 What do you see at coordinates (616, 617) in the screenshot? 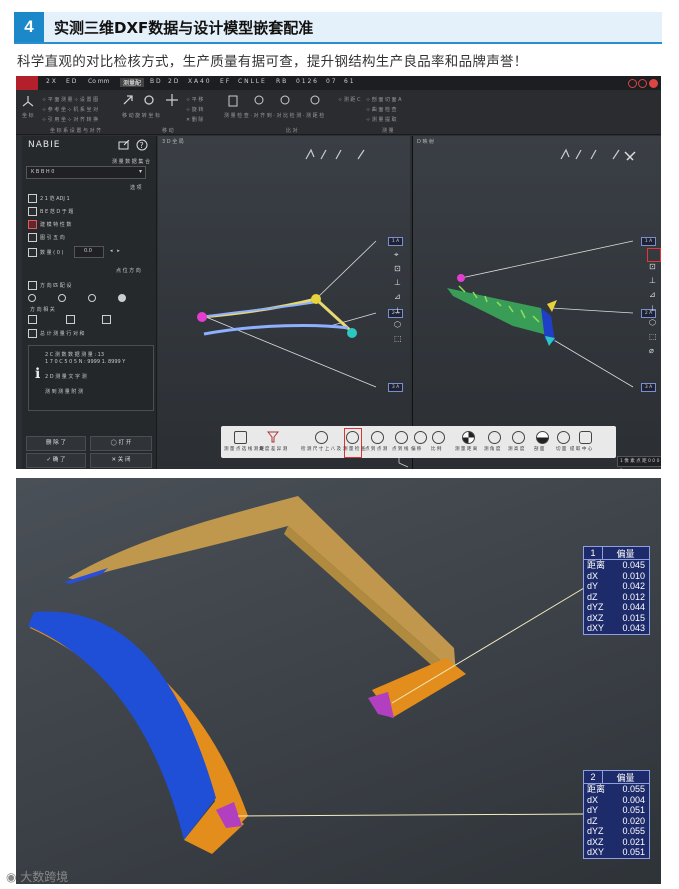
I see `card-row: dXZ 0.015` at bounding box center [616, 617].